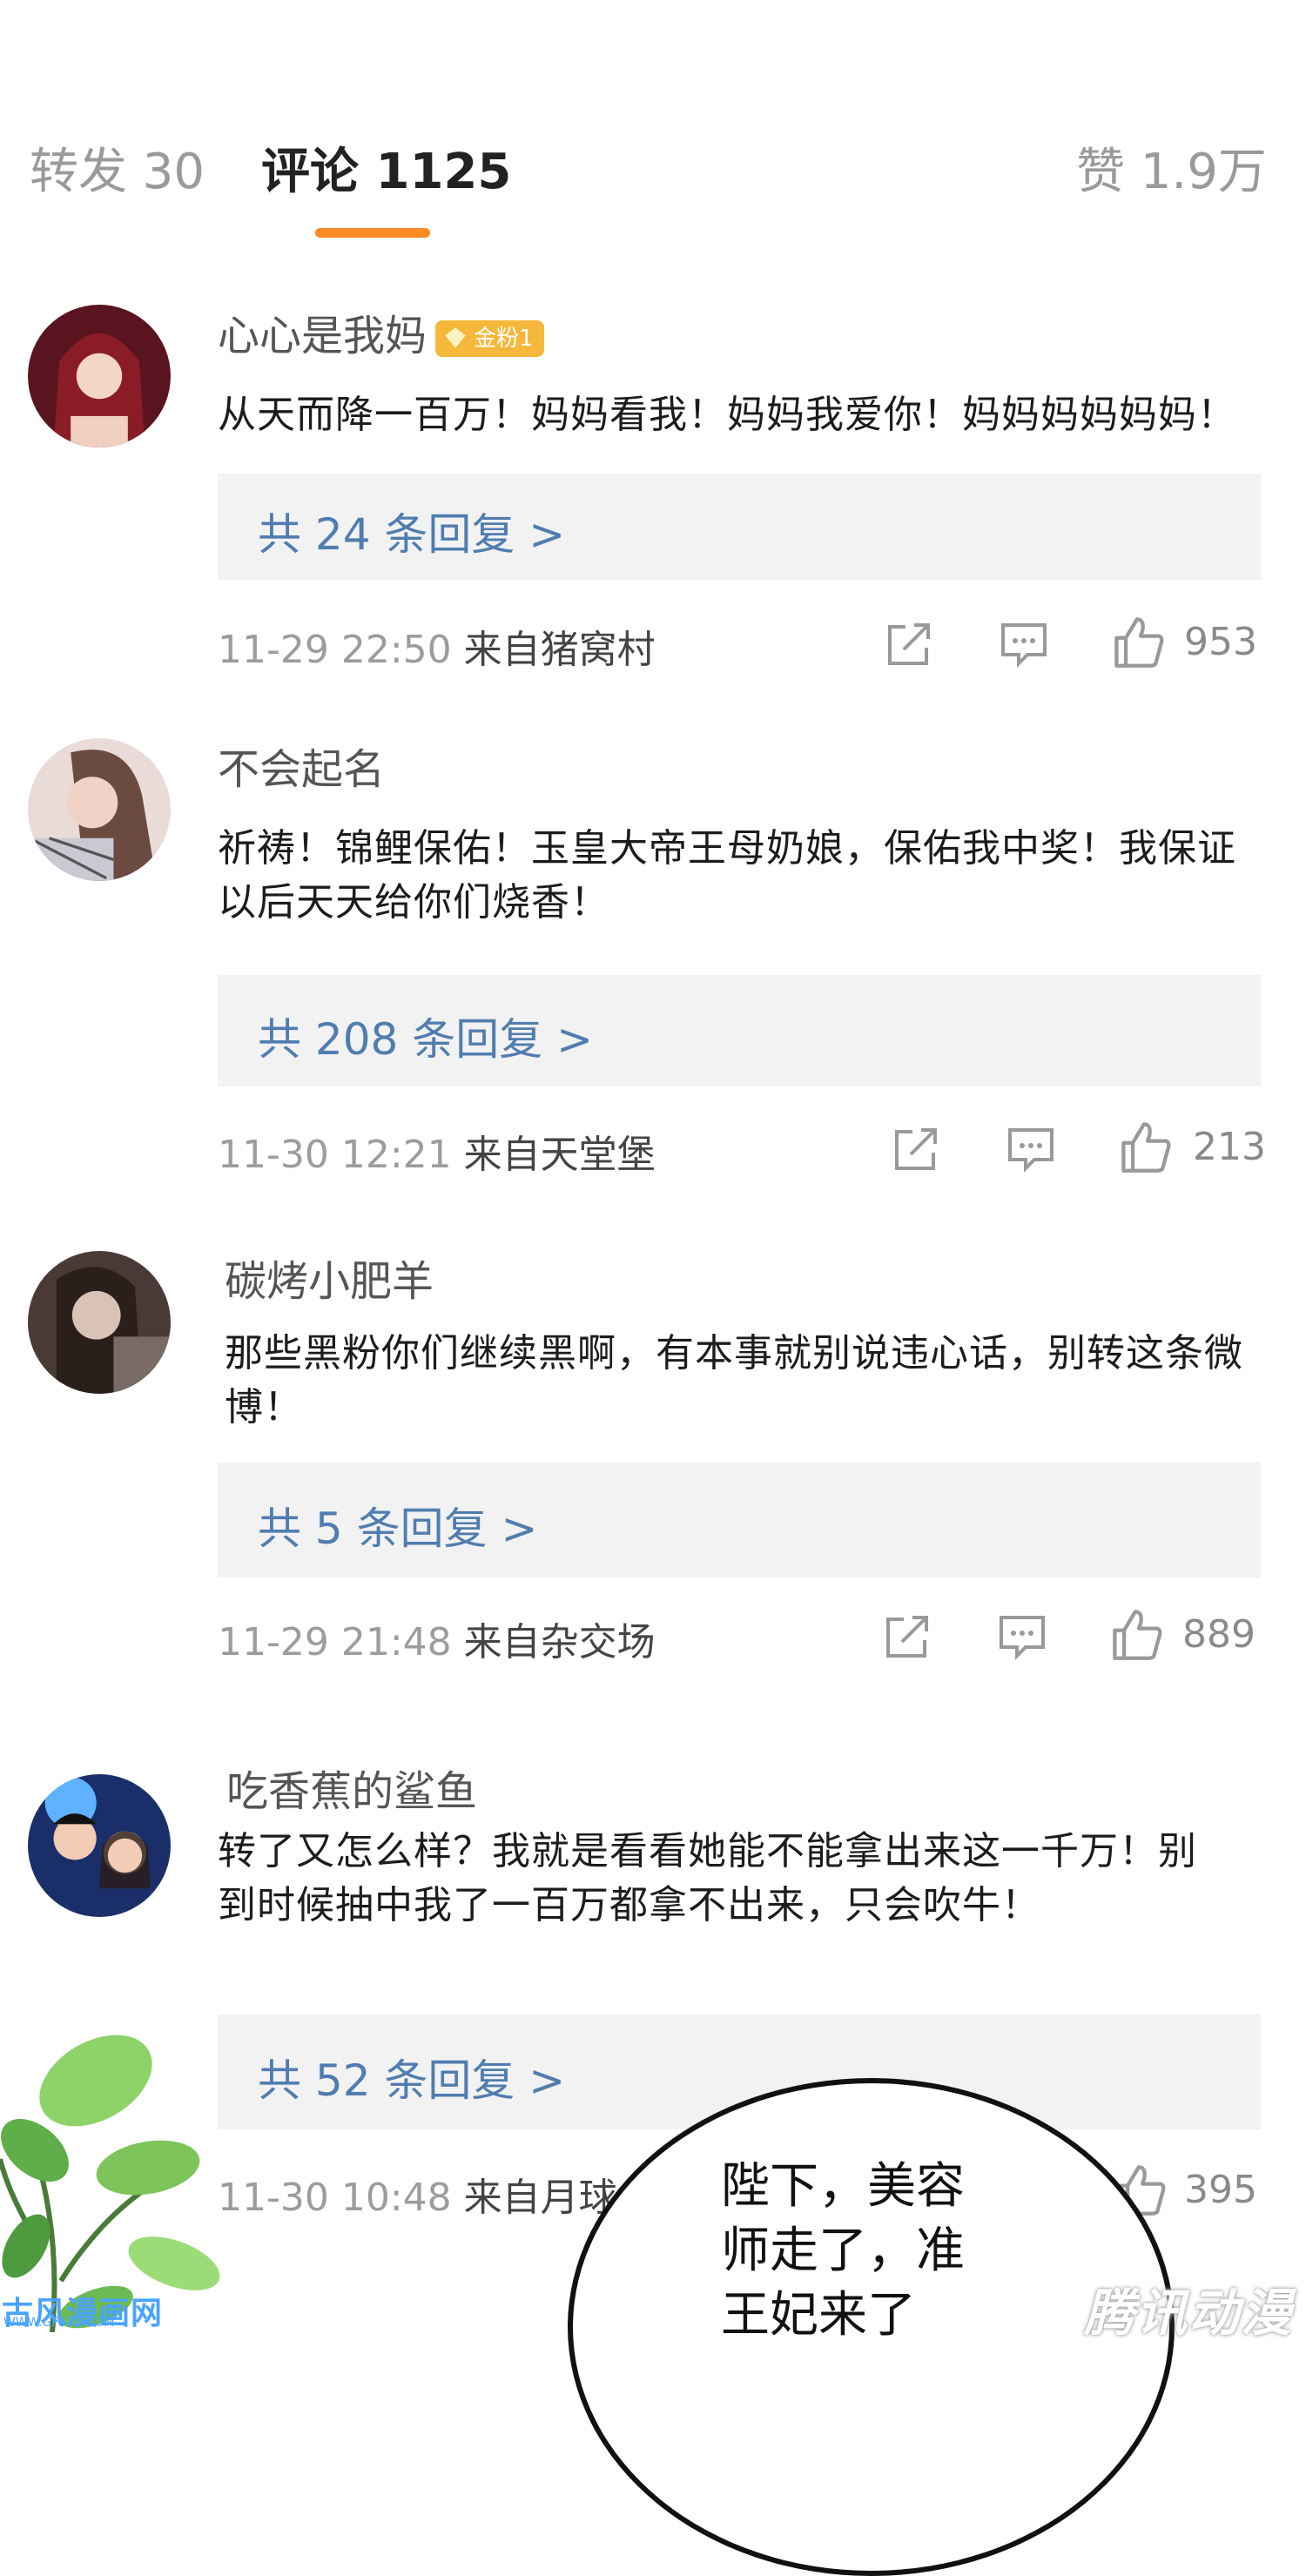 The height and width of the screenshot is (2576, 1306). What do you see at coordinates (110, 2183) in the screenshot?
I see `decorative-plant` at bounding box center [110, 2183].